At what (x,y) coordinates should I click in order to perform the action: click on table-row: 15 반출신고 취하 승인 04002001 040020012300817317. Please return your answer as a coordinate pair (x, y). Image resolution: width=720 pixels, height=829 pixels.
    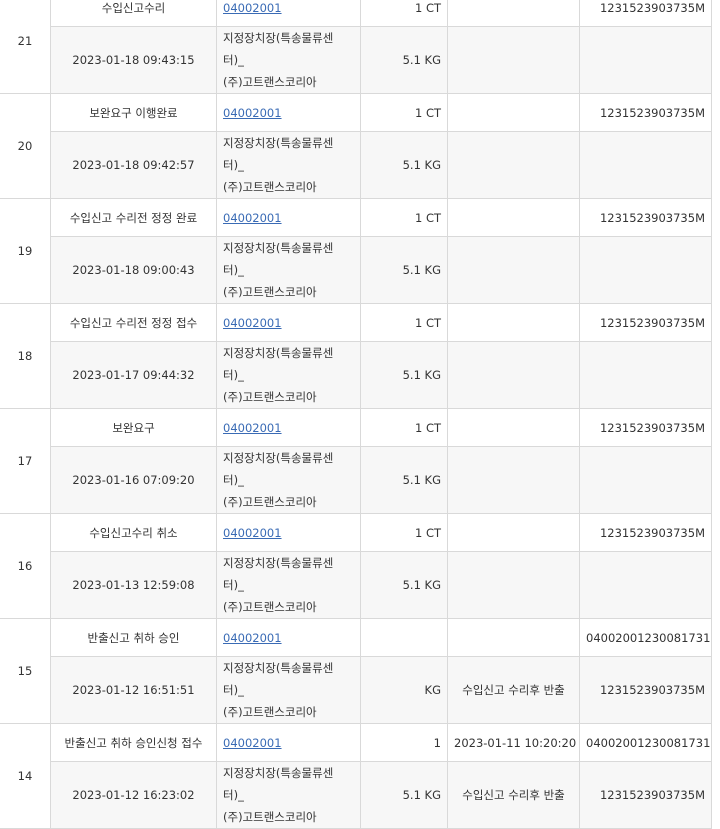
    Looking at the image, I should click on (356, 671).